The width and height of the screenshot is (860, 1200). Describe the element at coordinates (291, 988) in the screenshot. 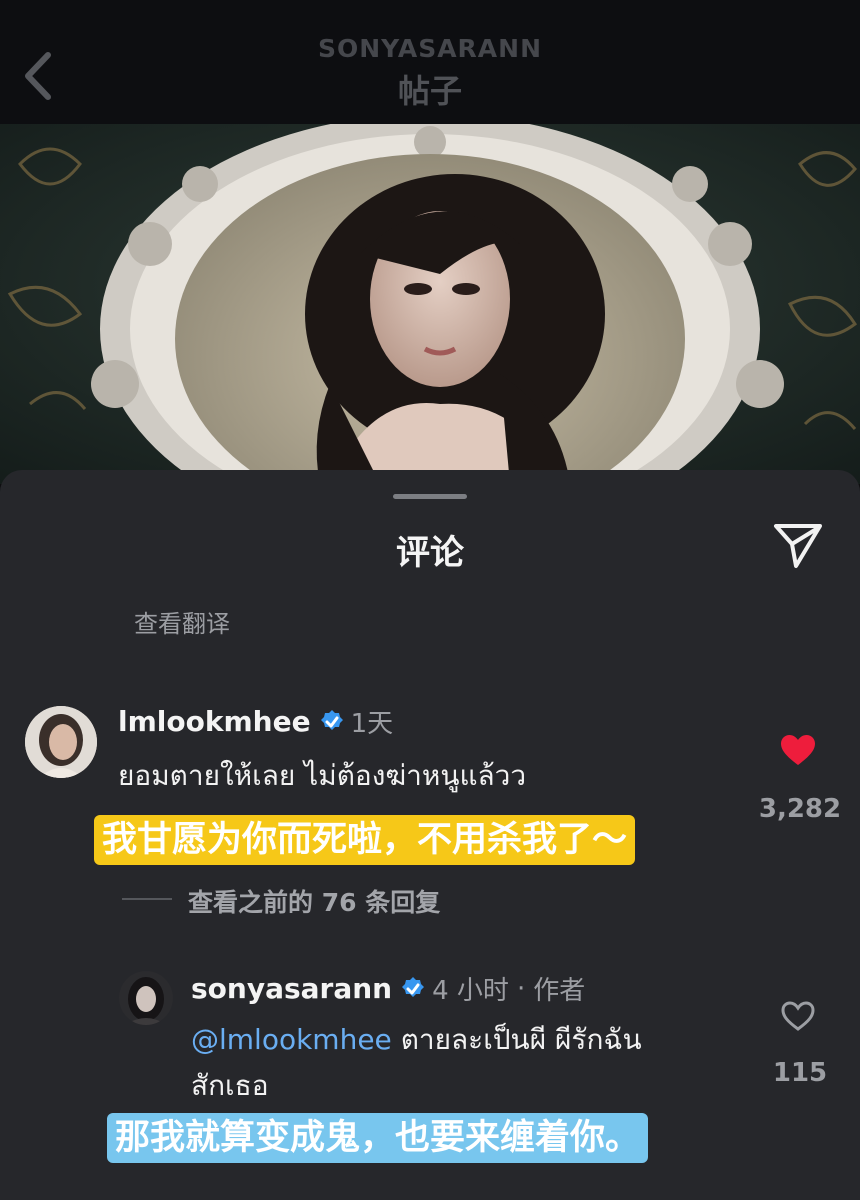

I see `reply-username: sonyasarann` at that location.